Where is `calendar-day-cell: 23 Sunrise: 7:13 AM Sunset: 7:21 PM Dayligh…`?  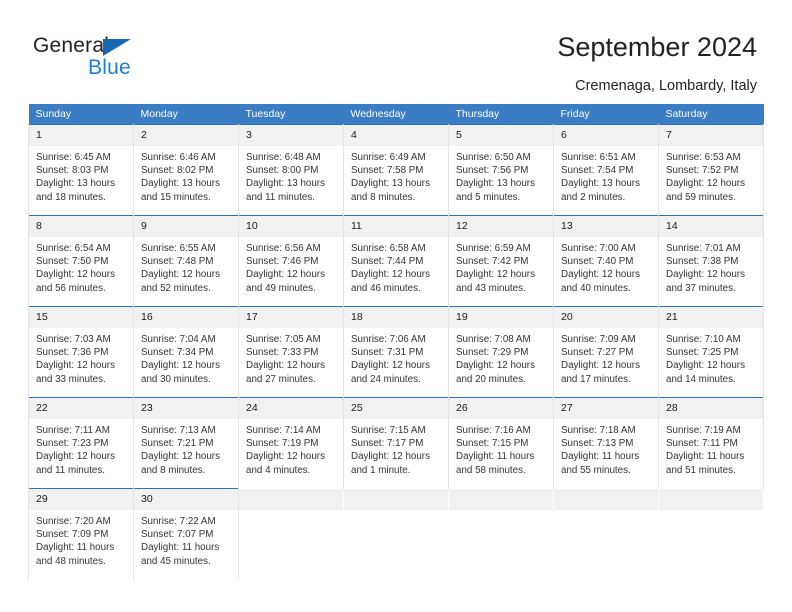
calendar-day-cell: 23 Sunrise: 7:13 AM Sunset: 7:21 PM Dayligh… is located at coordinates (186, 443).